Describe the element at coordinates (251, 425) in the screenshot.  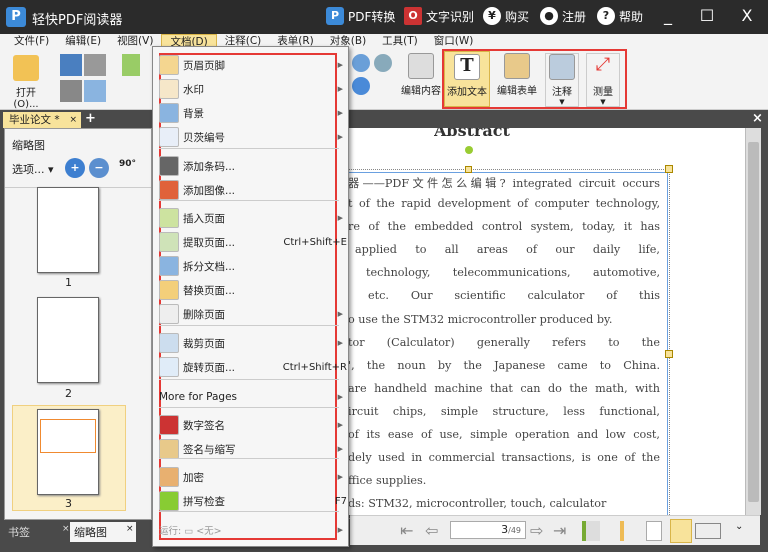
I see `menu-item: 数字签名 ▶` at that location.